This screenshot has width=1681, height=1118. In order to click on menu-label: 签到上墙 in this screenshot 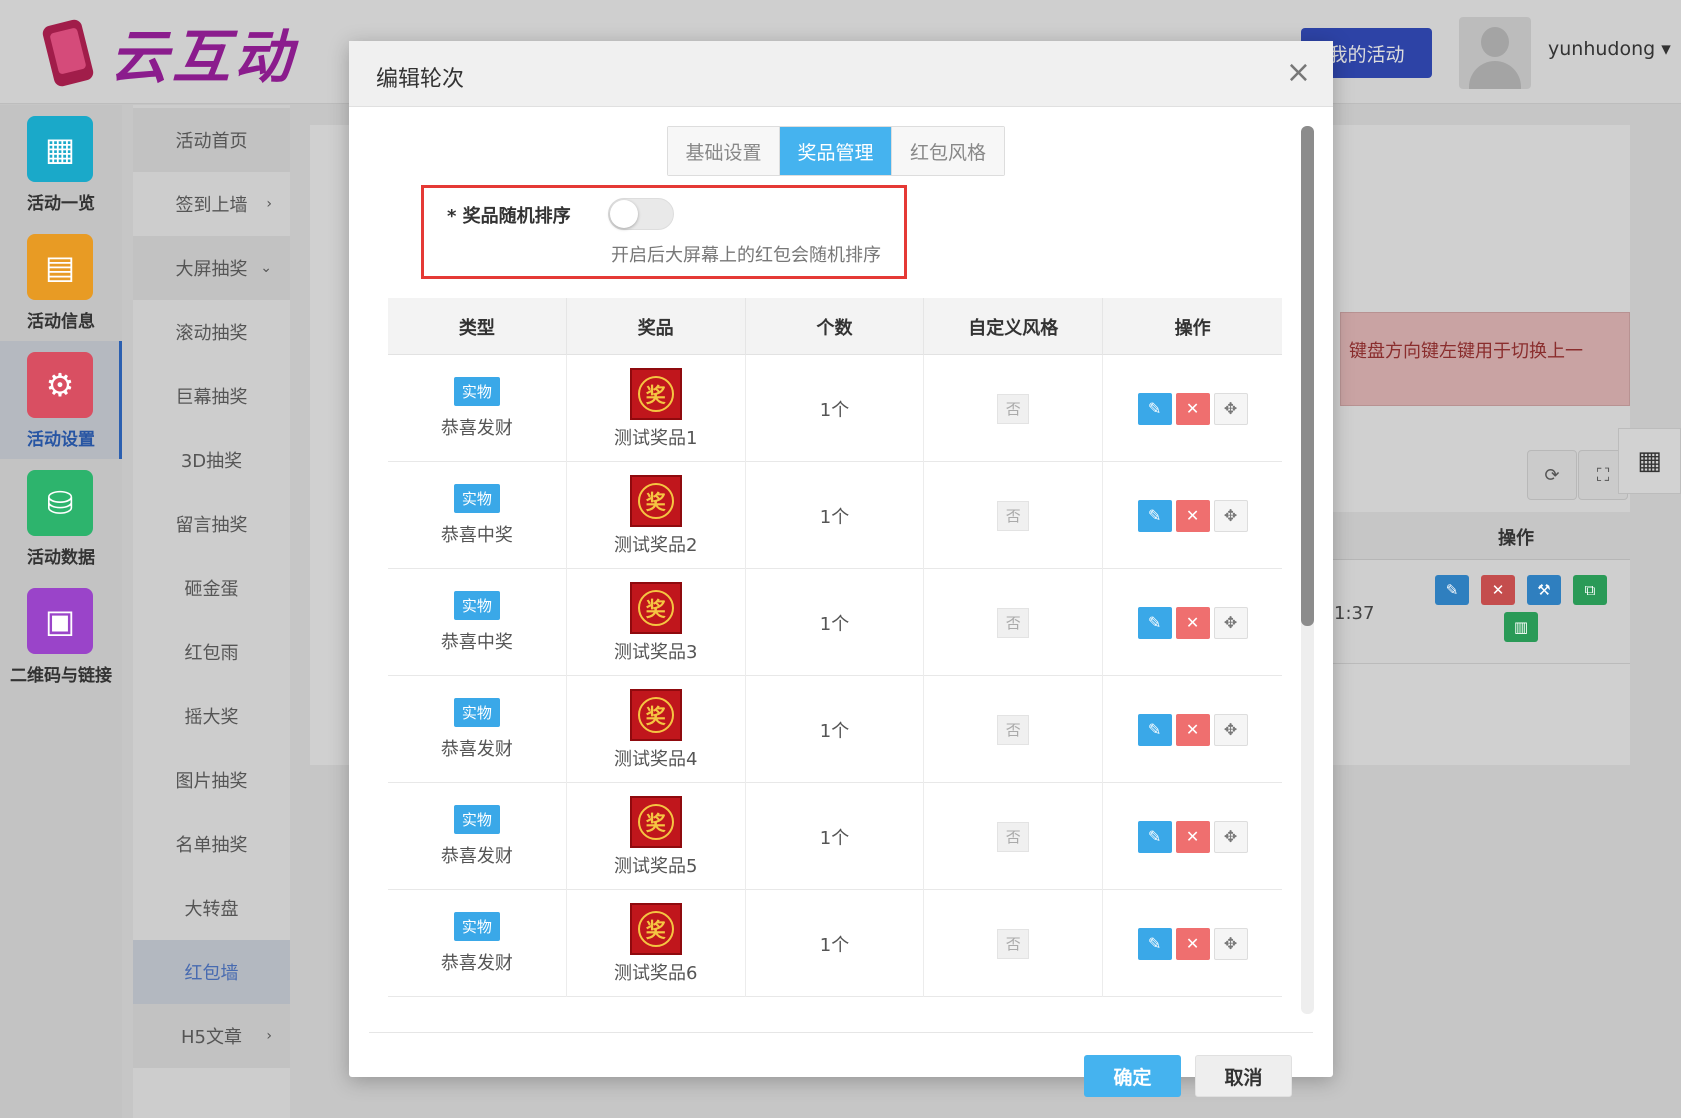, I will do `click(211, 205)`.